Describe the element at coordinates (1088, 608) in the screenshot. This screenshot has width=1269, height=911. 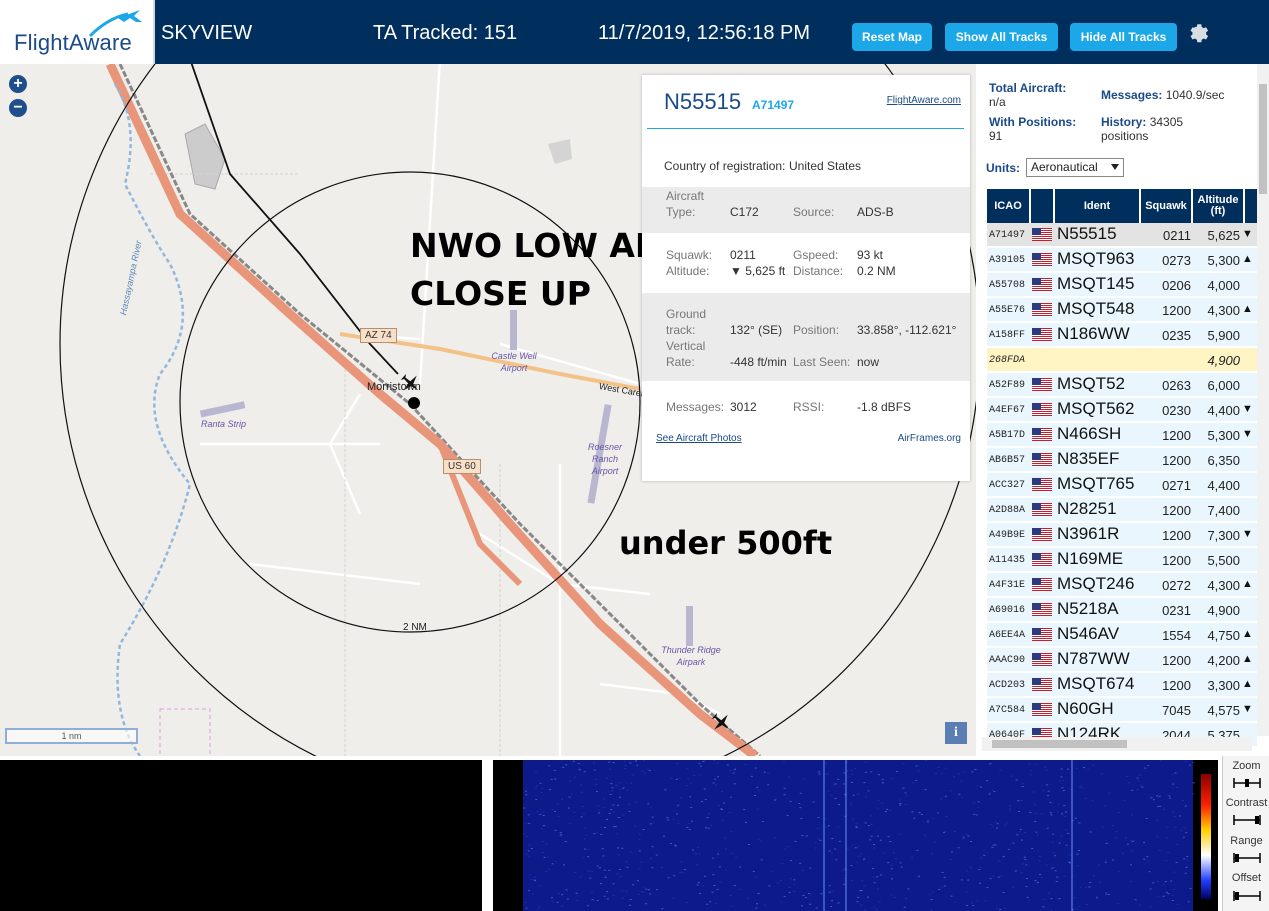
I see `cell-ident: N5218A` at that location.